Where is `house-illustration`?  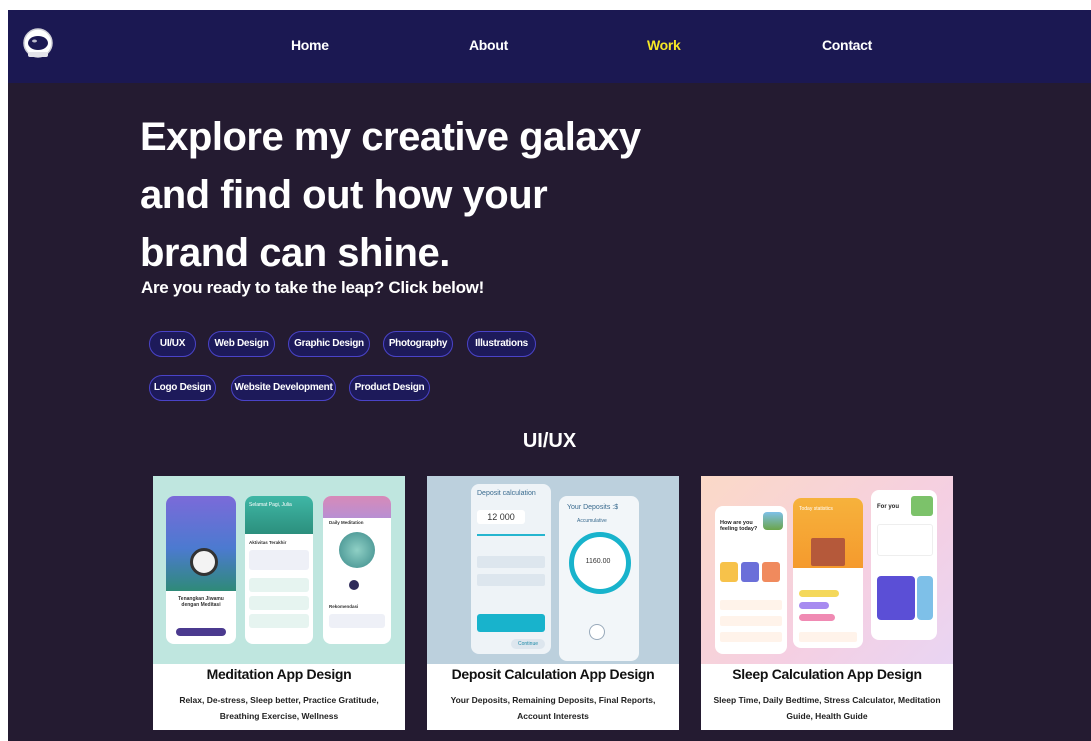 house-illustration is located at coordinates (828, 552).